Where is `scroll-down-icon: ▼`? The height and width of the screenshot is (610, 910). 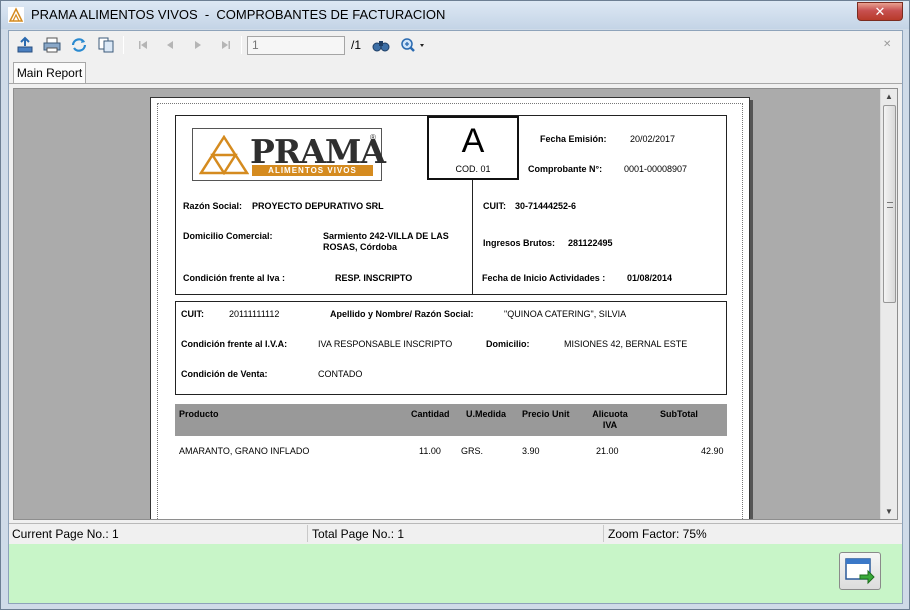 scroll-down-icon: ▼ is located at coordinates (889, 511).